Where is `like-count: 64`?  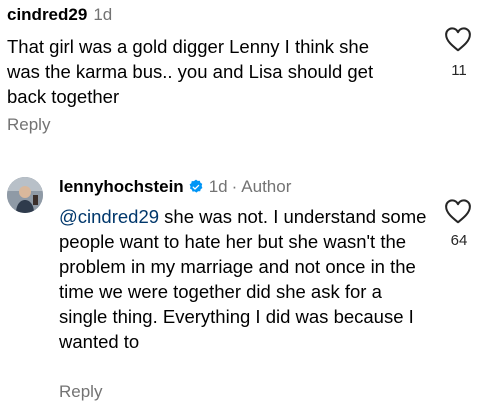
like-count: 64 is located at coordinates (459, 240).